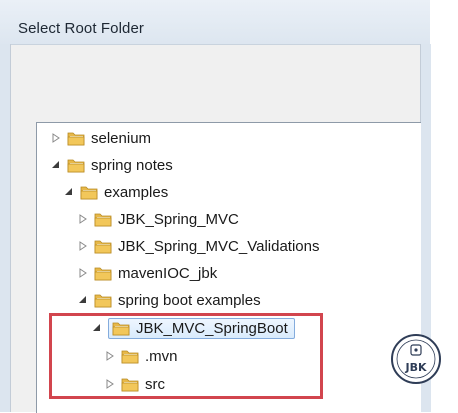 Image resolution: width=458 pixels, height=413 pixels. I want to click on logo-emblem-icon, so click(416, 359).